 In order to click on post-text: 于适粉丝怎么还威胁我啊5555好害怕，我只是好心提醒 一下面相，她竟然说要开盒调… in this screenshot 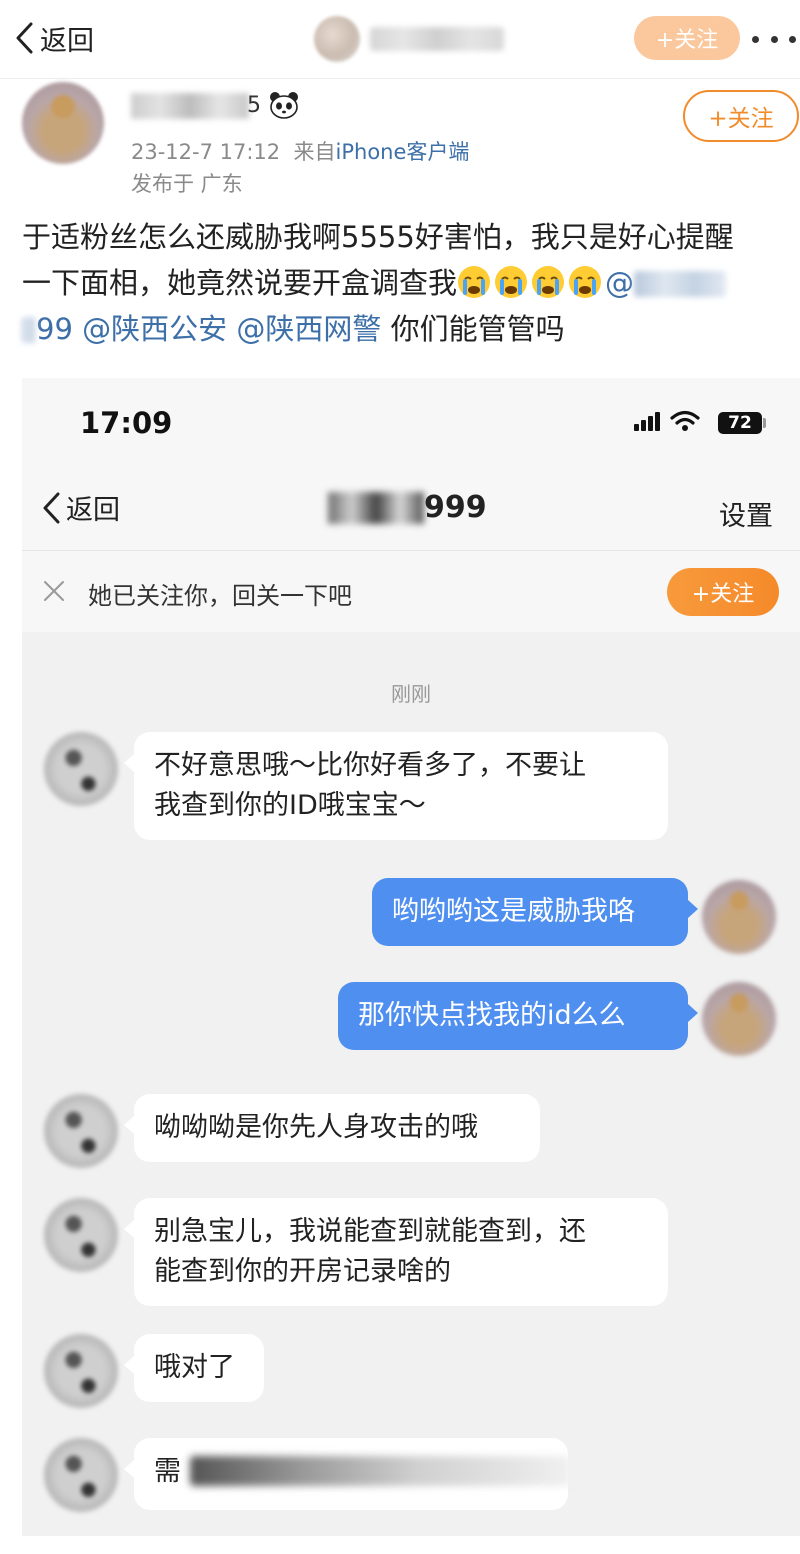, I will do `click(411, 283)`.